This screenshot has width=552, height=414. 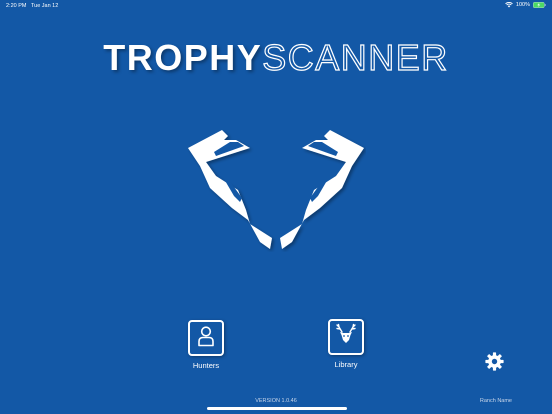 I want to click on home-indicator, so click(x=277, y=408).